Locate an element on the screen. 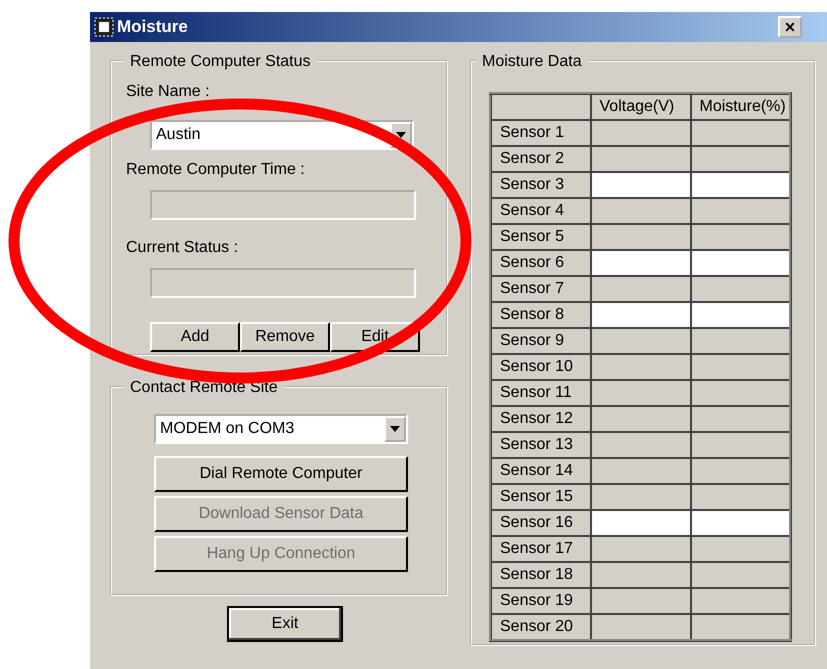  field-label: Remote Computer Time : is located at coordinates (216, 170).